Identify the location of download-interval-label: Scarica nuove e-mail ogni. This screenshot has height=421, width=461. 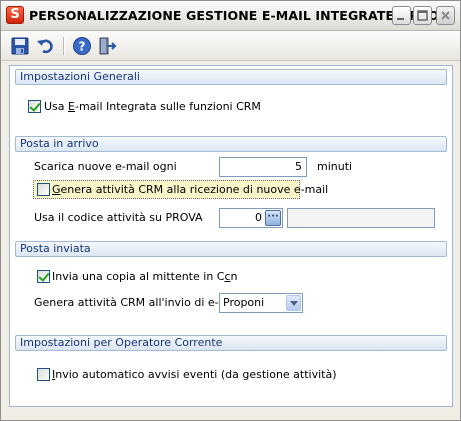
(105, 166).